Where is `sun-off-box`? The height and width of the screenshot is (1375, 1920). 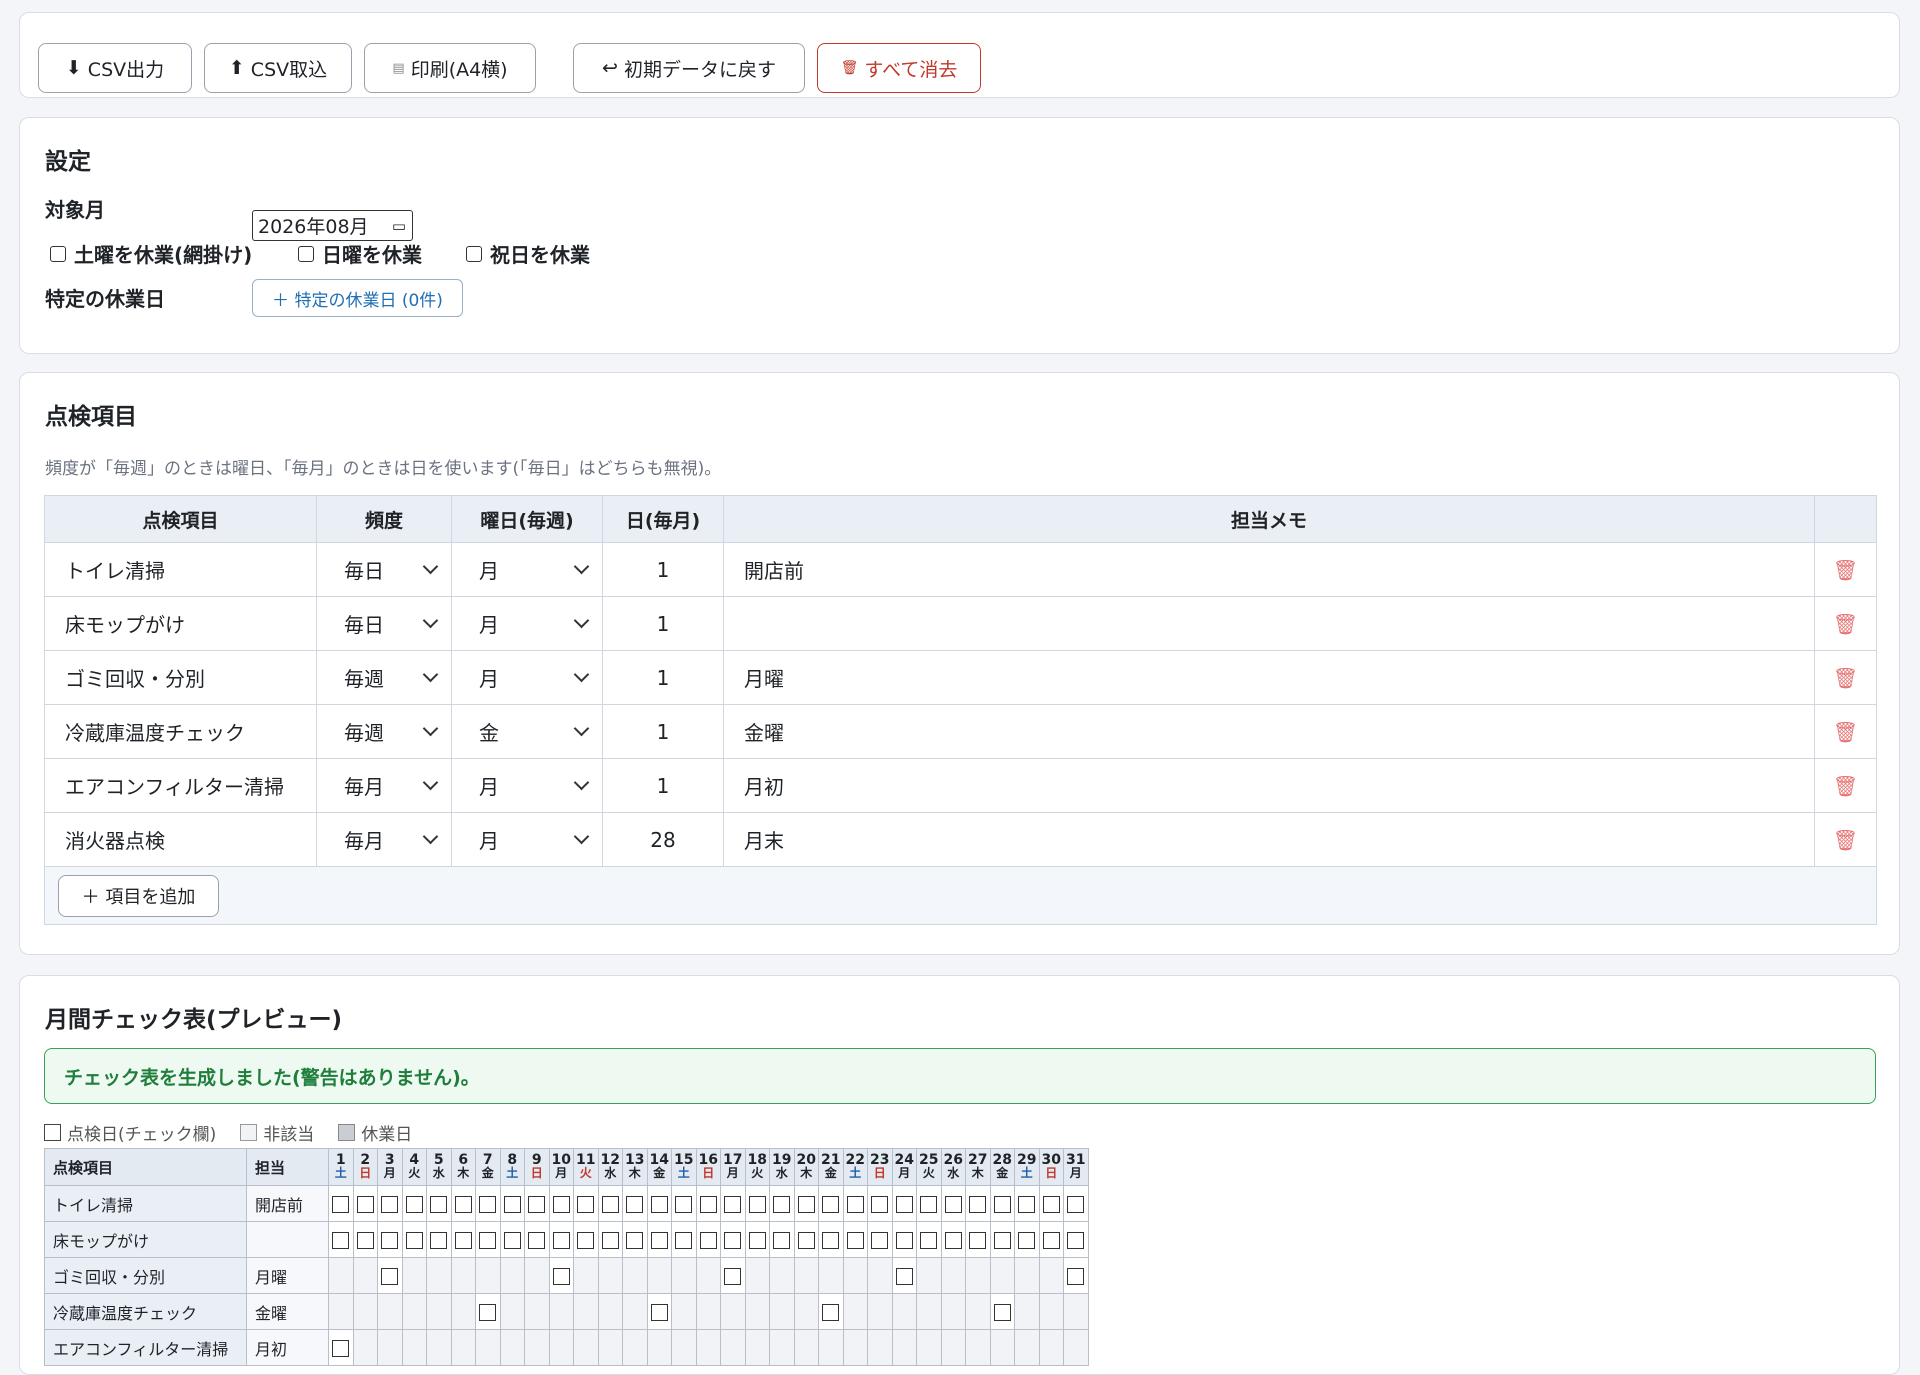
sun-off-box is located at coordinates (306, 253).